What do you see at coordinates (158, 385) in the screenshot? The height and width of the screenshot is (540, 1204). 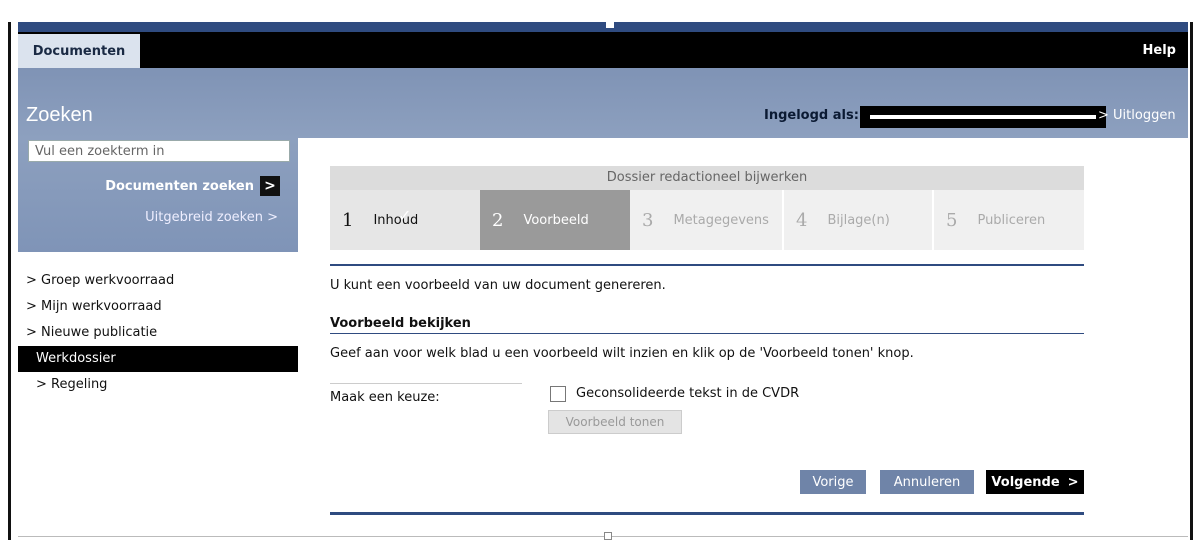 I see `sidebar-item-regeling: > Regeling` at bounding box center [158, 385].